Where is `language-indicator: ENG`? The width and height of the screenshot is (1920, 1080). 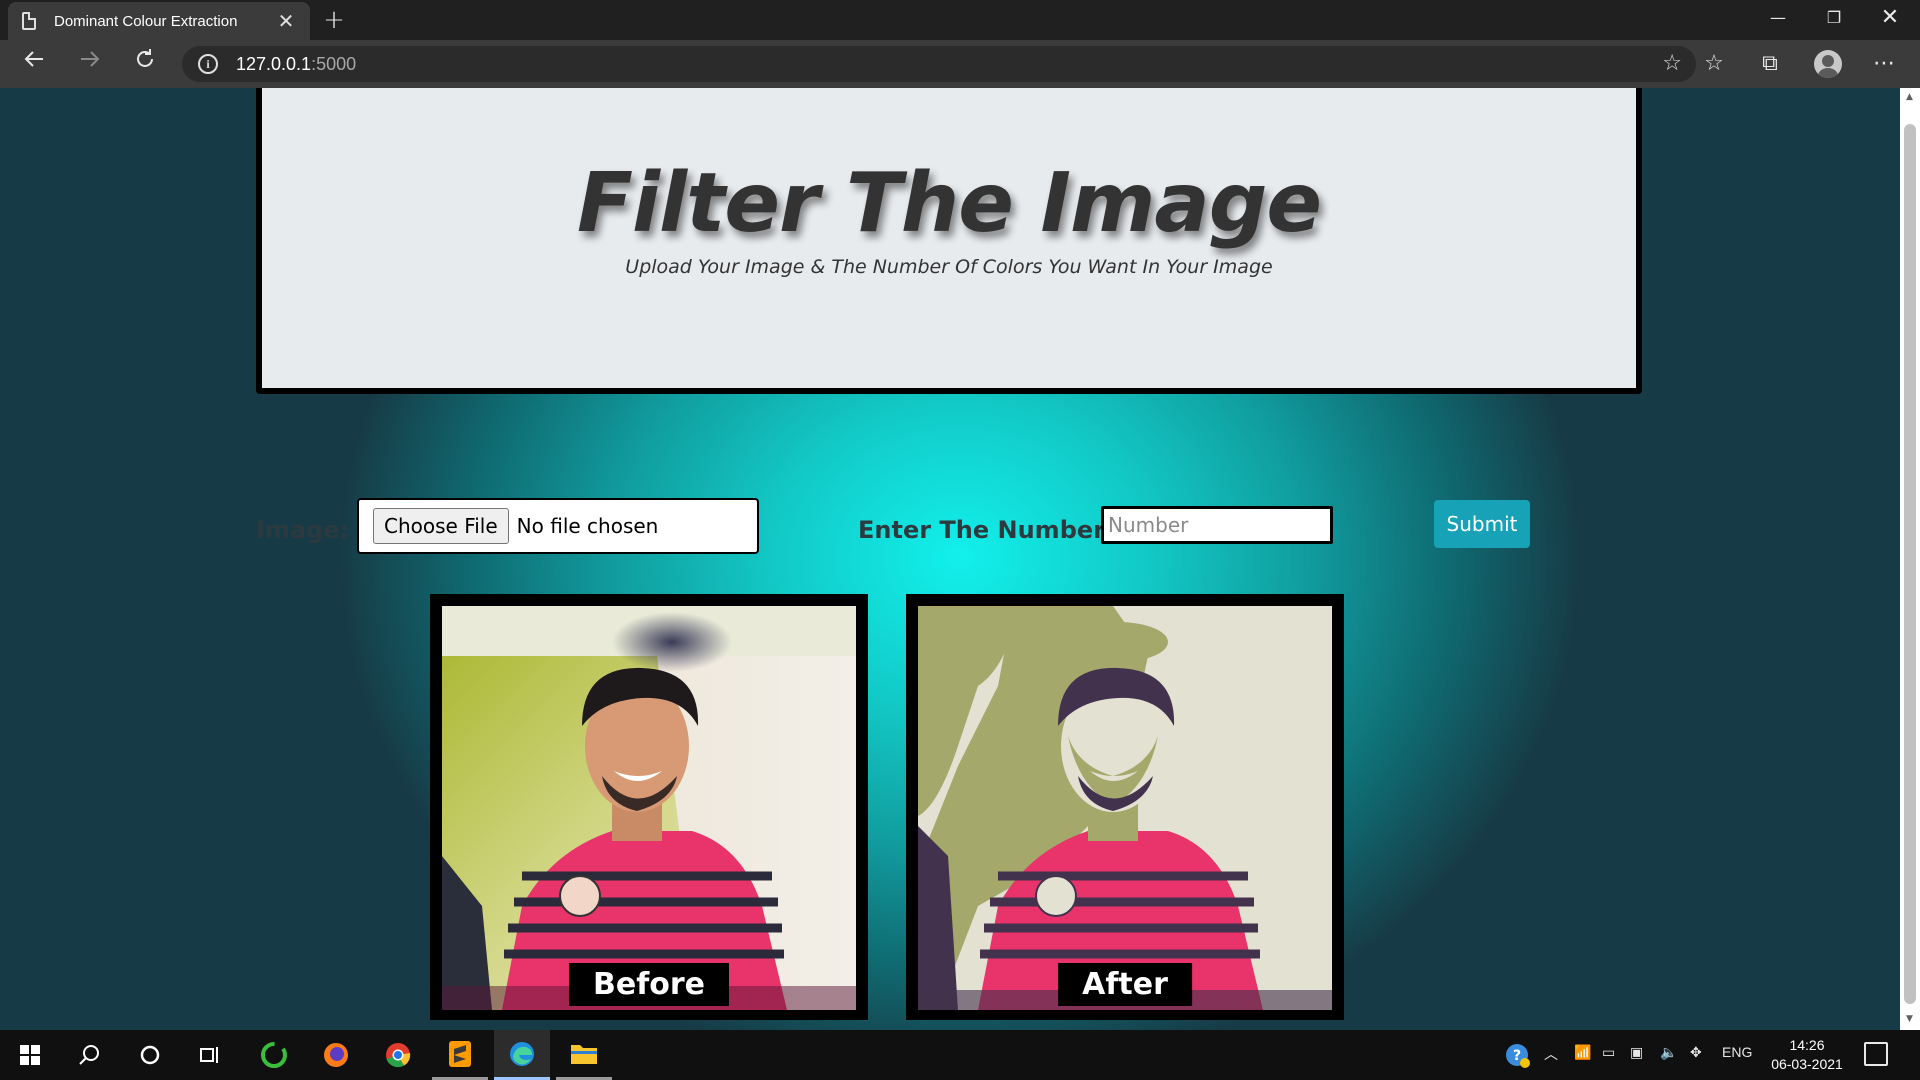
language-indicator: ENG is located at coordinates (1737, 1052).